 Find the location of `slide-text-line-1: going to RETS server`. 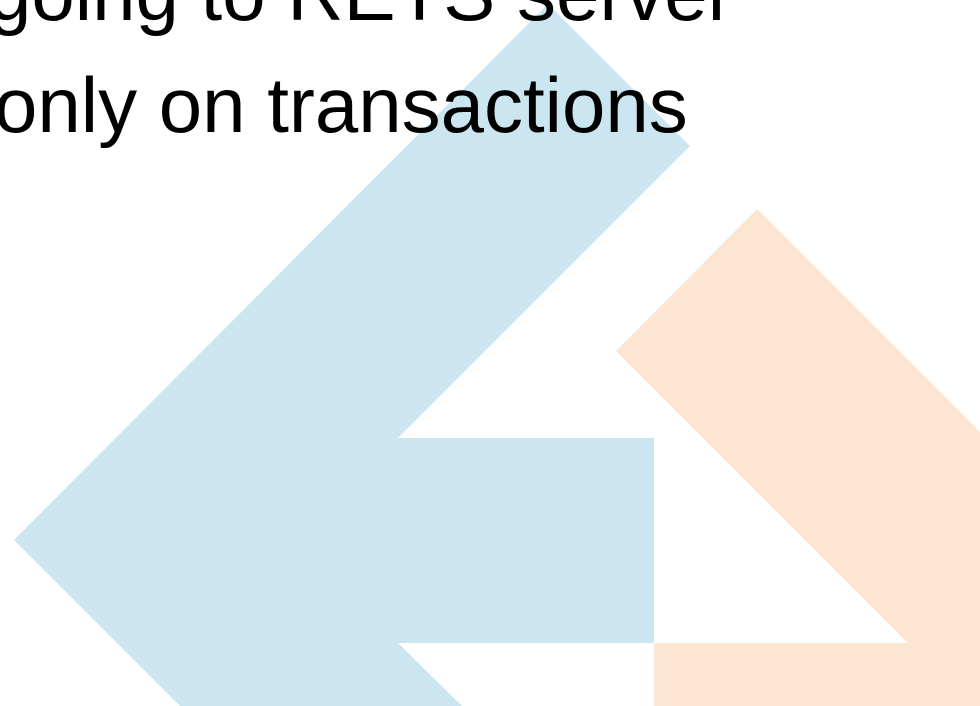

slide-text-line-1: going to RETS server is located at coordinates (367, 19).